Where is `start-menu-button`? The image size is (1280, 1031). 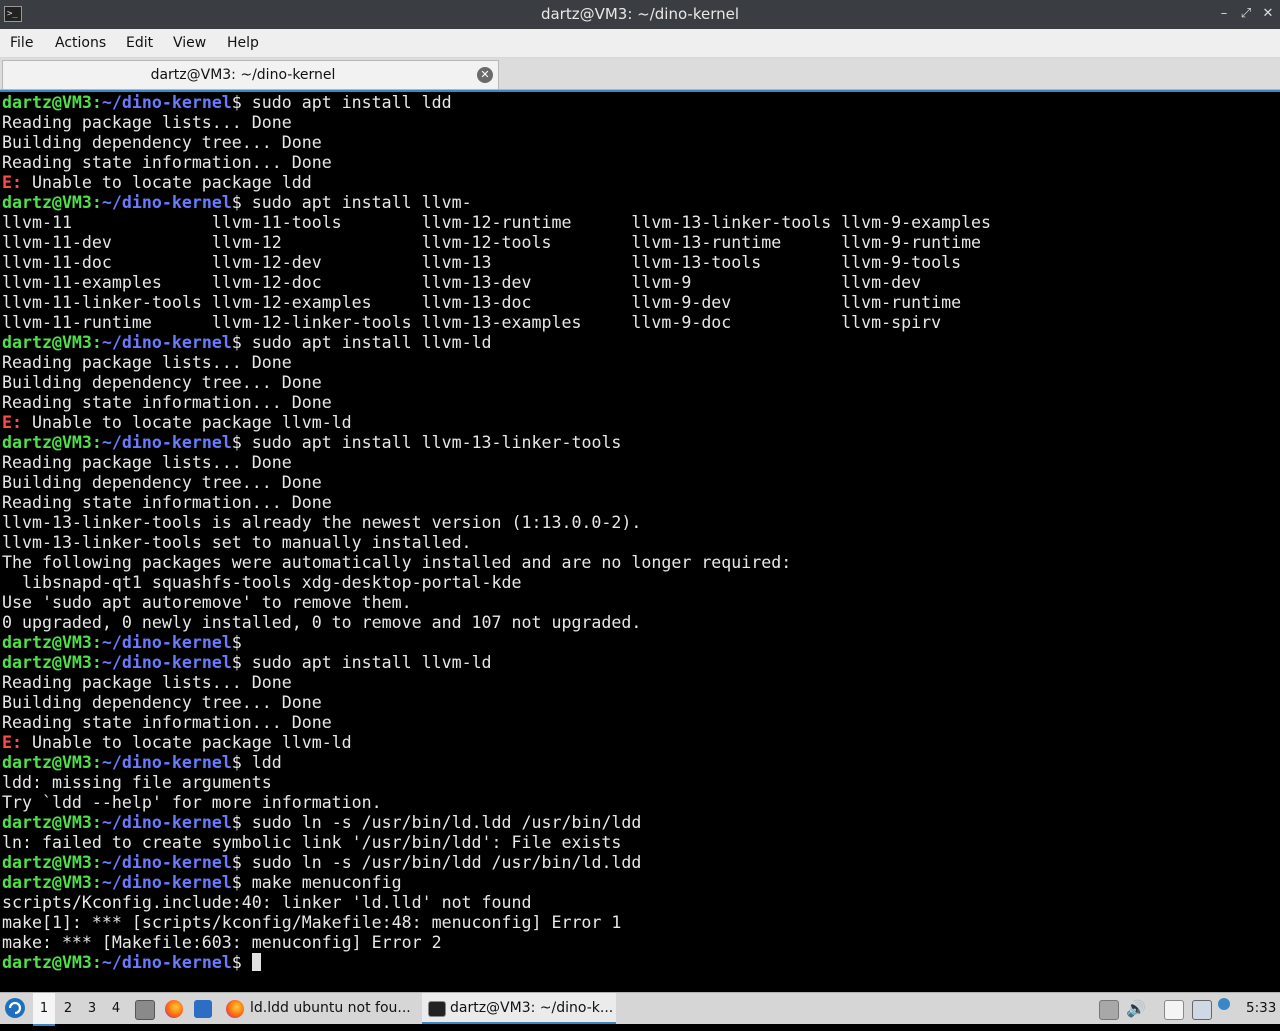
start-menu-button is located at coordinates (16, 1008).